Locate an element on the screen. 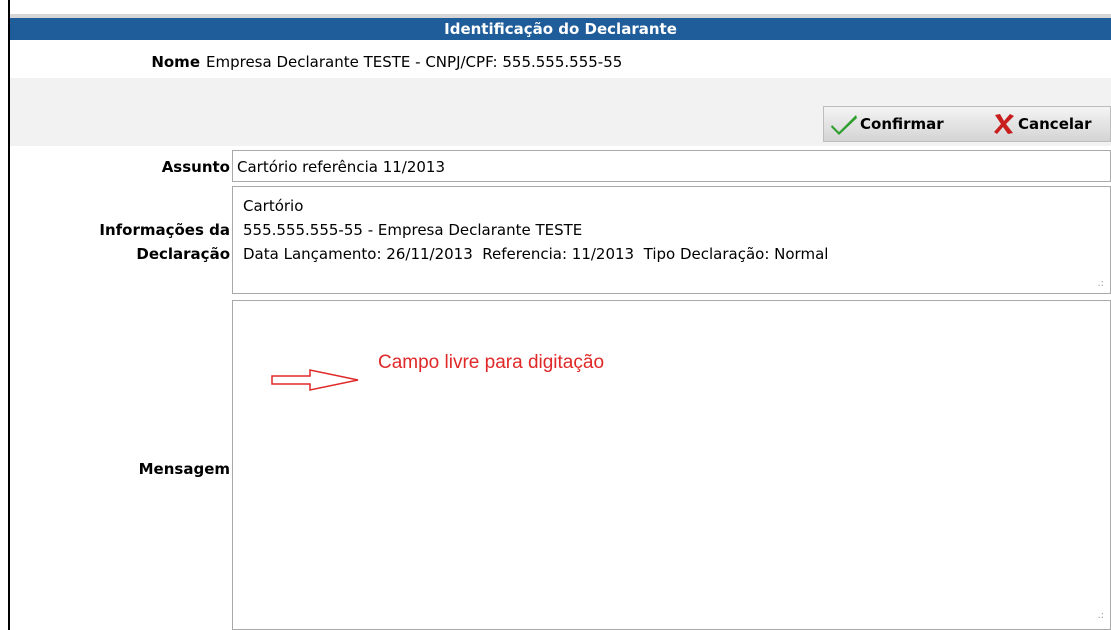 The image size is (1111, 630). subject-label: Assunto is located at coordinates (195, 167).